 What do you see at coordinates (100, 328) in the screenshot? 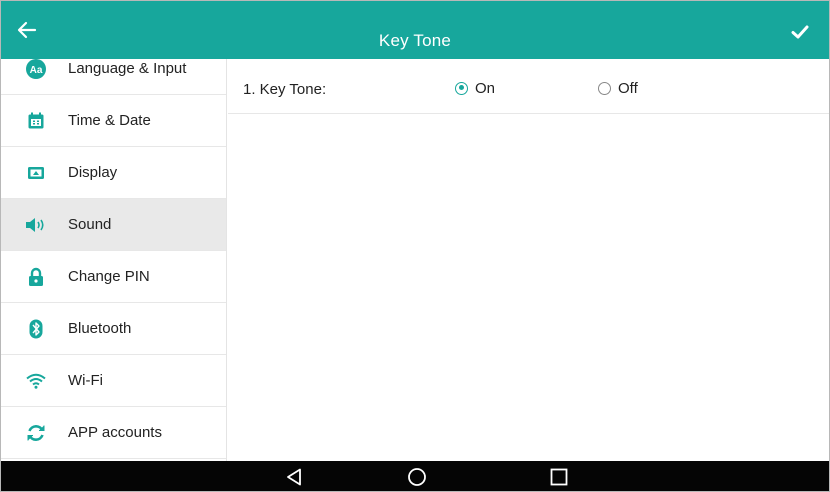
I see `sidebar-item-label: Bluetooth` at bounding box center [100, 328].